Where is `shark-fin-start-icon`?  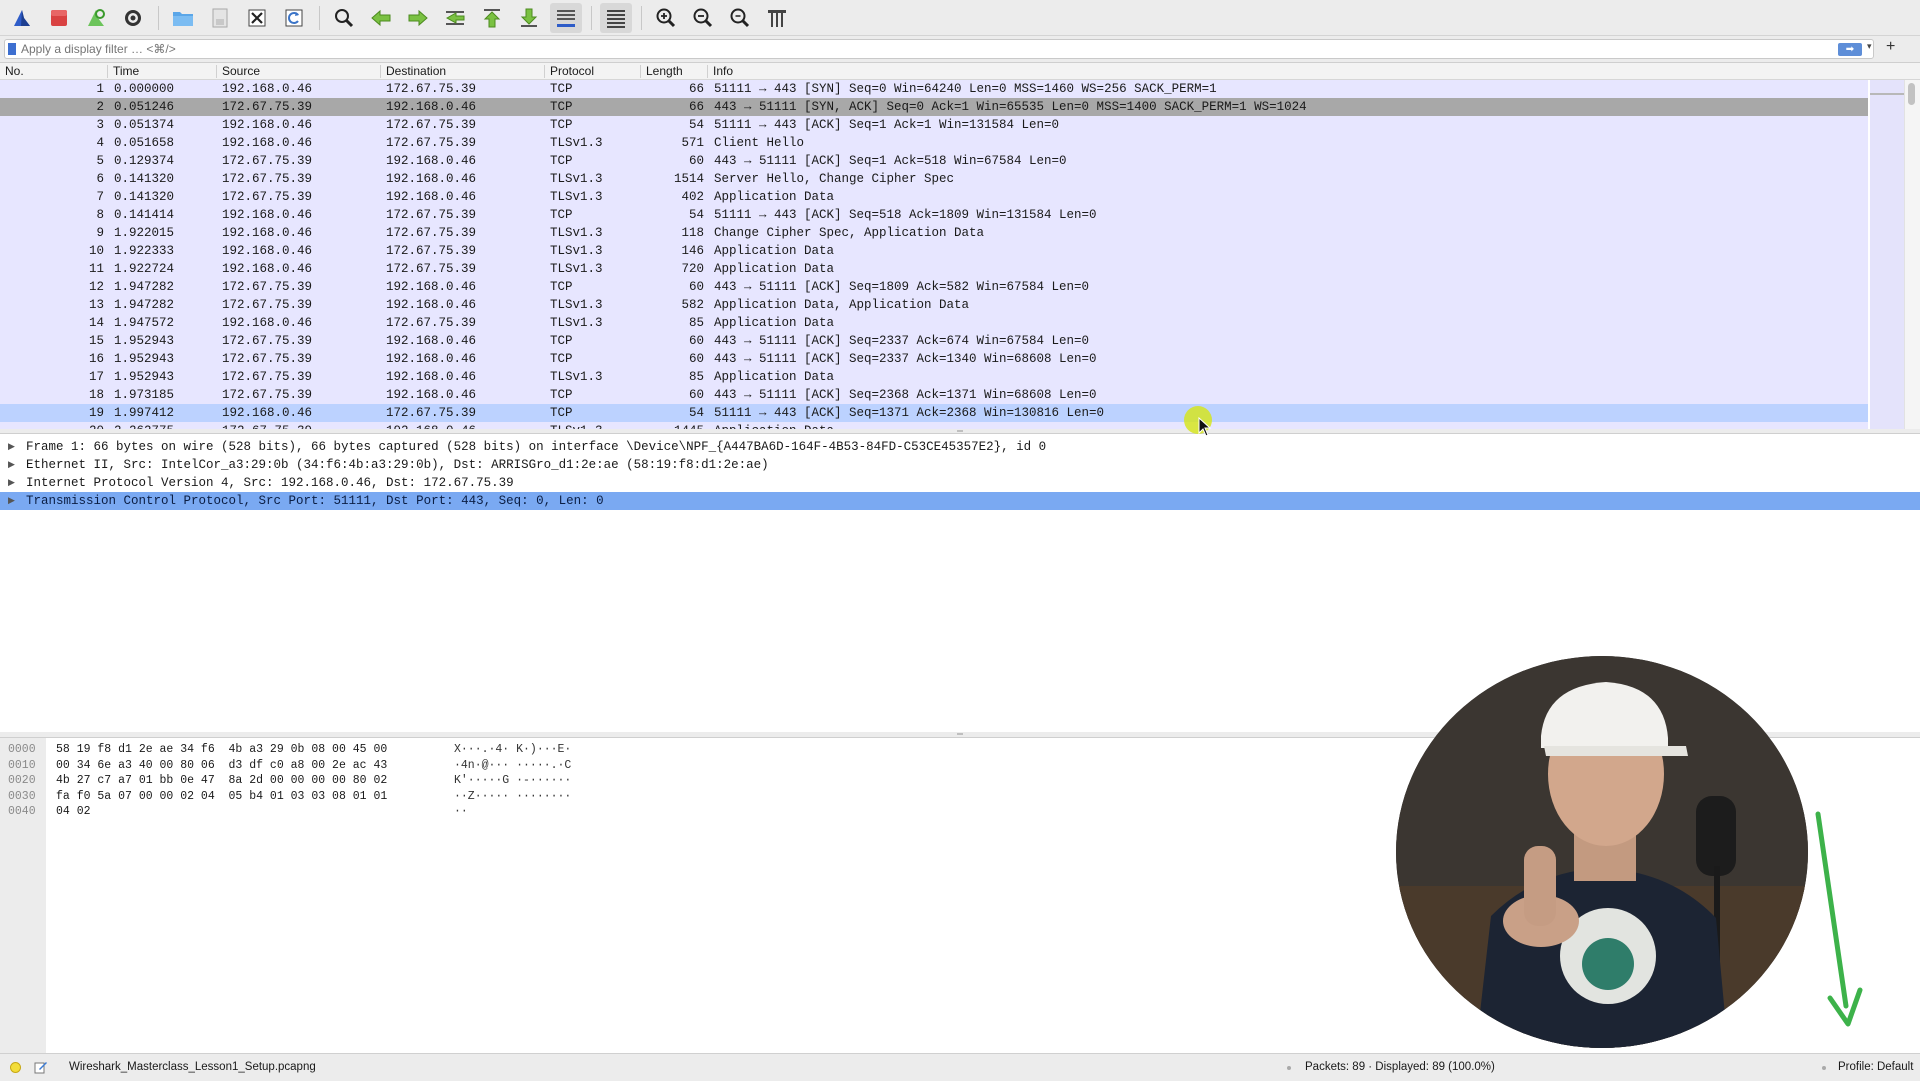 shark-fin-start-icon is located at coordinates (22, 18).